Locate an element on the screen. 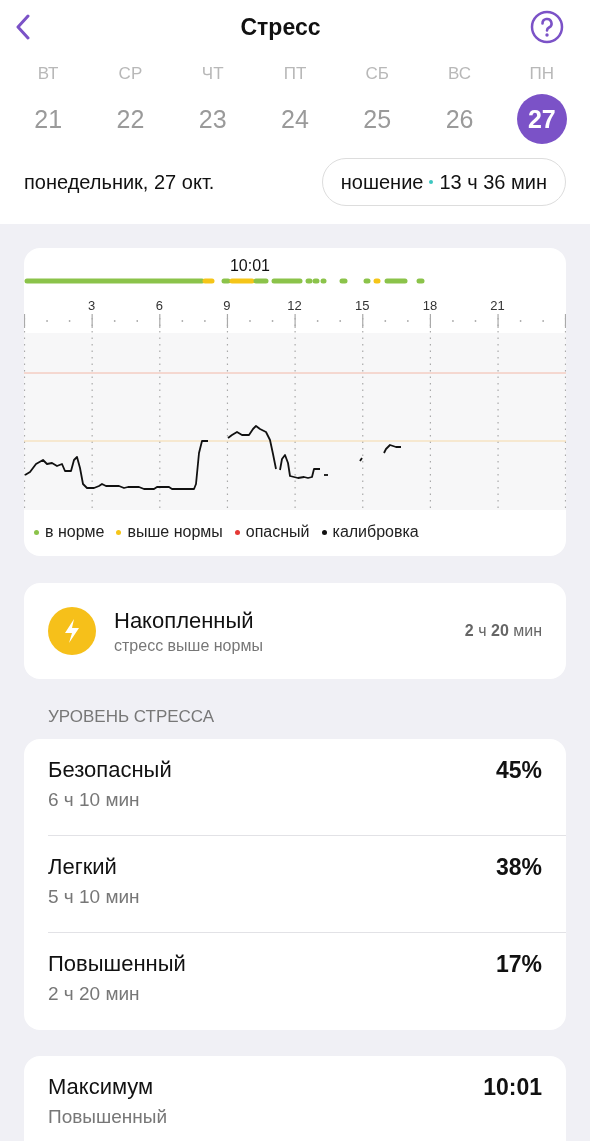 This screenshot has height=1141, width=590. weekday-label: СР is located at coordinates (130, 74).